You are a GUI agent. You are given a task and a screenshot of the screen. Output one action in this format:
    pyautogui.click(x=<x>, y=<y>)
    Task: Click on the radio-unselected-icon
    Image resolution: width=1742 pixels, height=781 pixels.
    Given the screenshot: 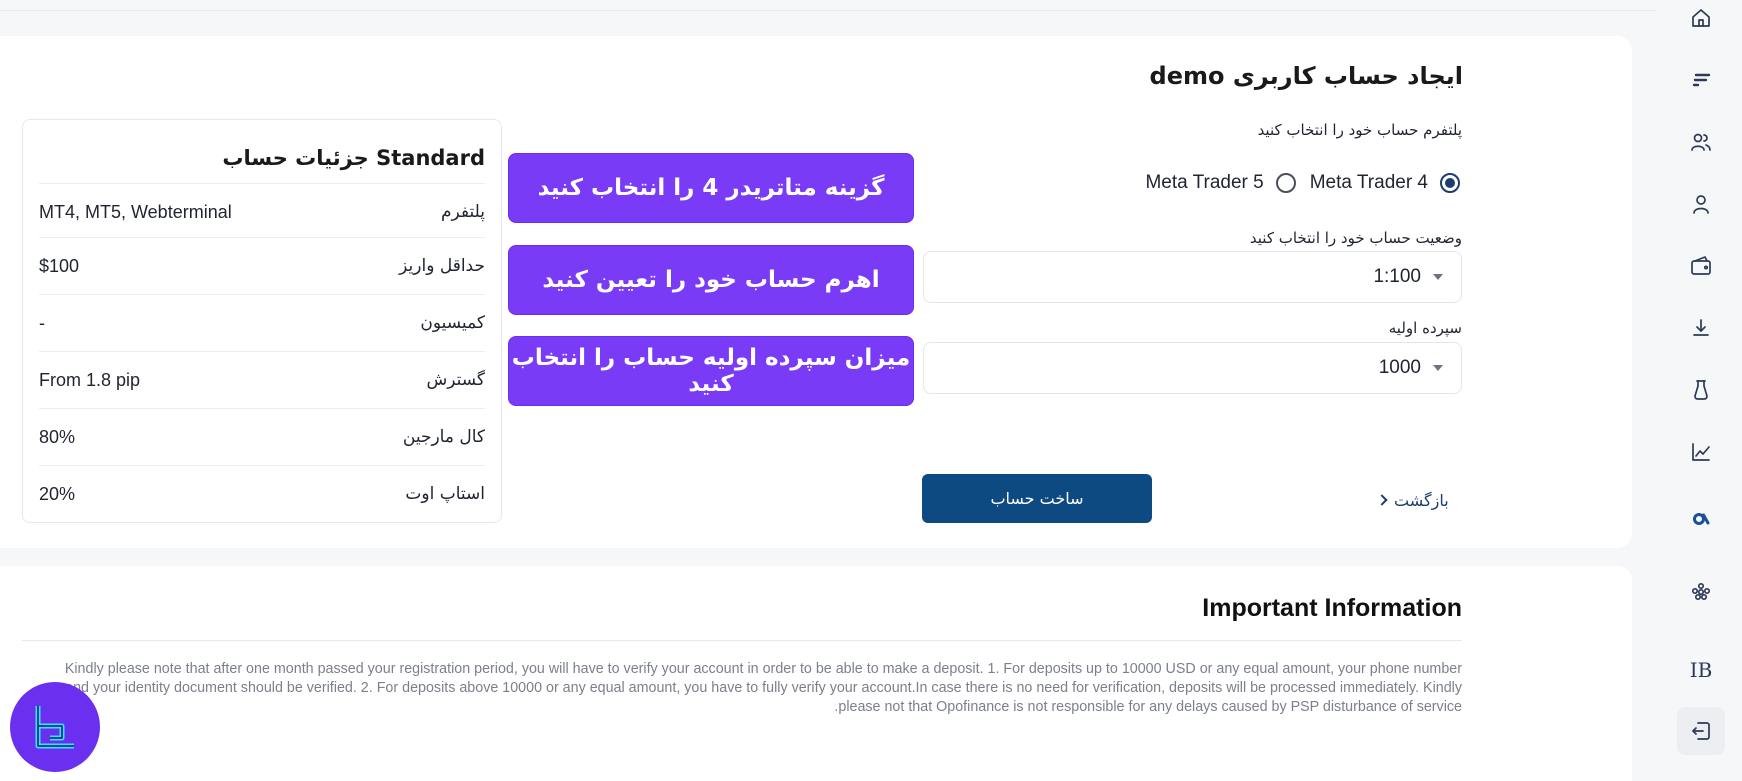 What is the action you would take?
    pyautogui.click(x=1285, y=183)
    